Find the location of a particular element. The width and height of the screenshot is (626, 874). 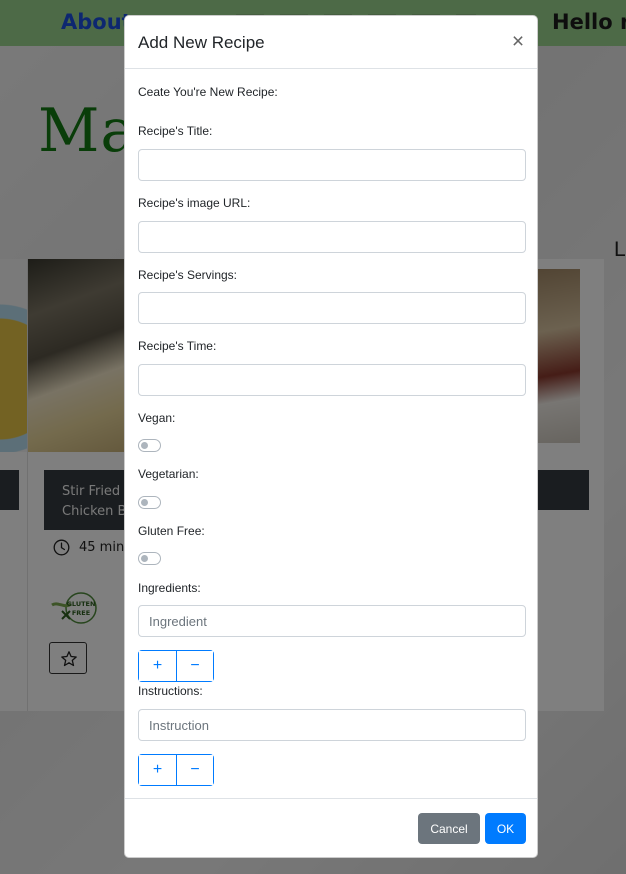

modal-header: Add New Recipe × is located at coordinates (331, 42).